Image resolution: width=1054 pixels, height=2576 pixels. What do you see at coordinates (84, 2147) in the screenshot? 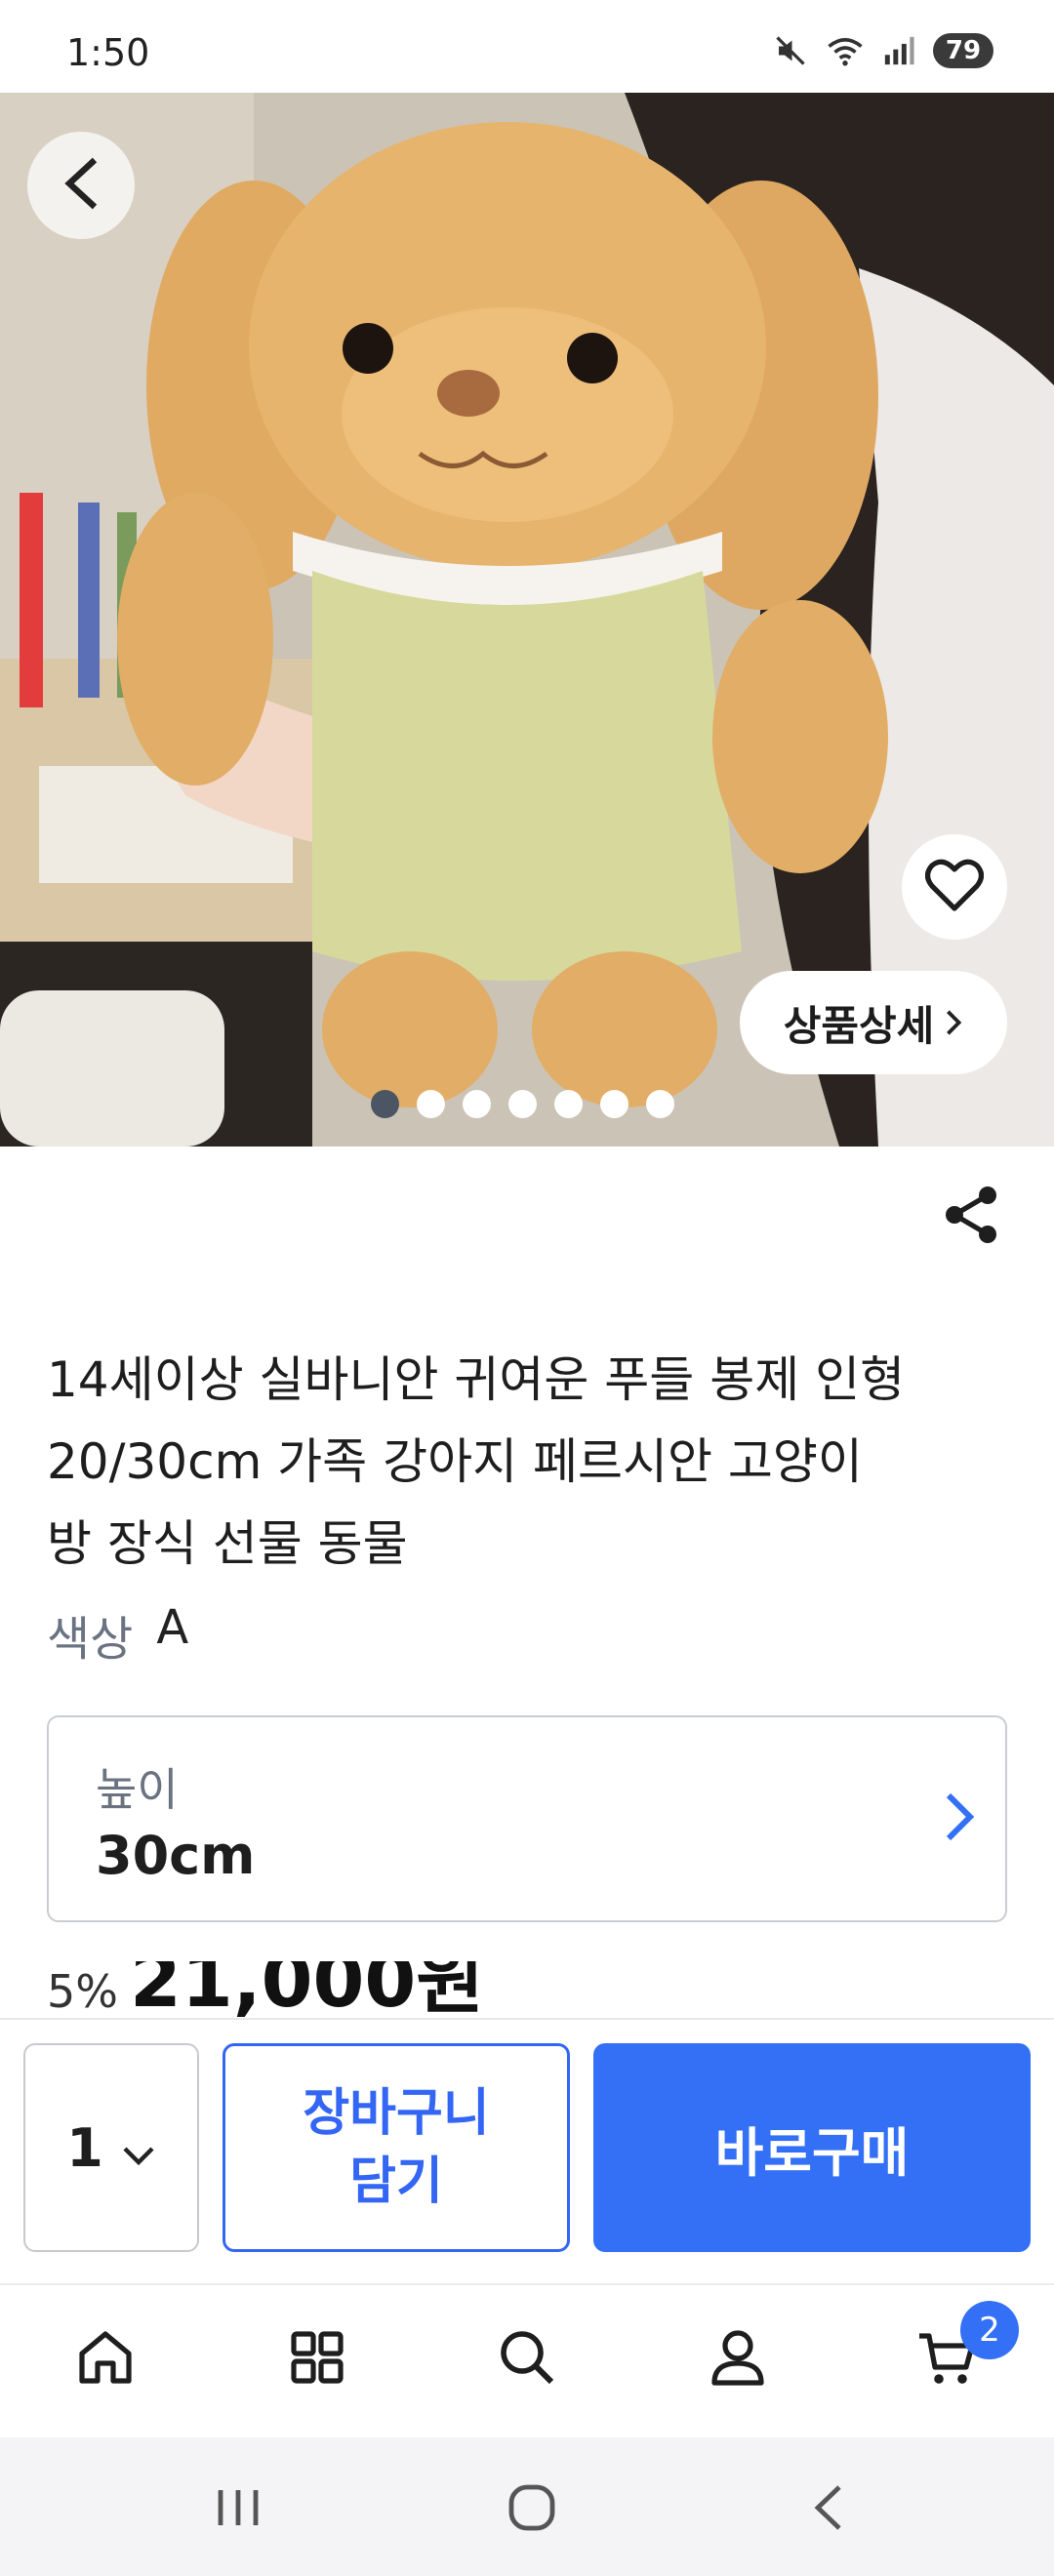
I see `quantity-value: 1` at bounding box center [84, 2147].